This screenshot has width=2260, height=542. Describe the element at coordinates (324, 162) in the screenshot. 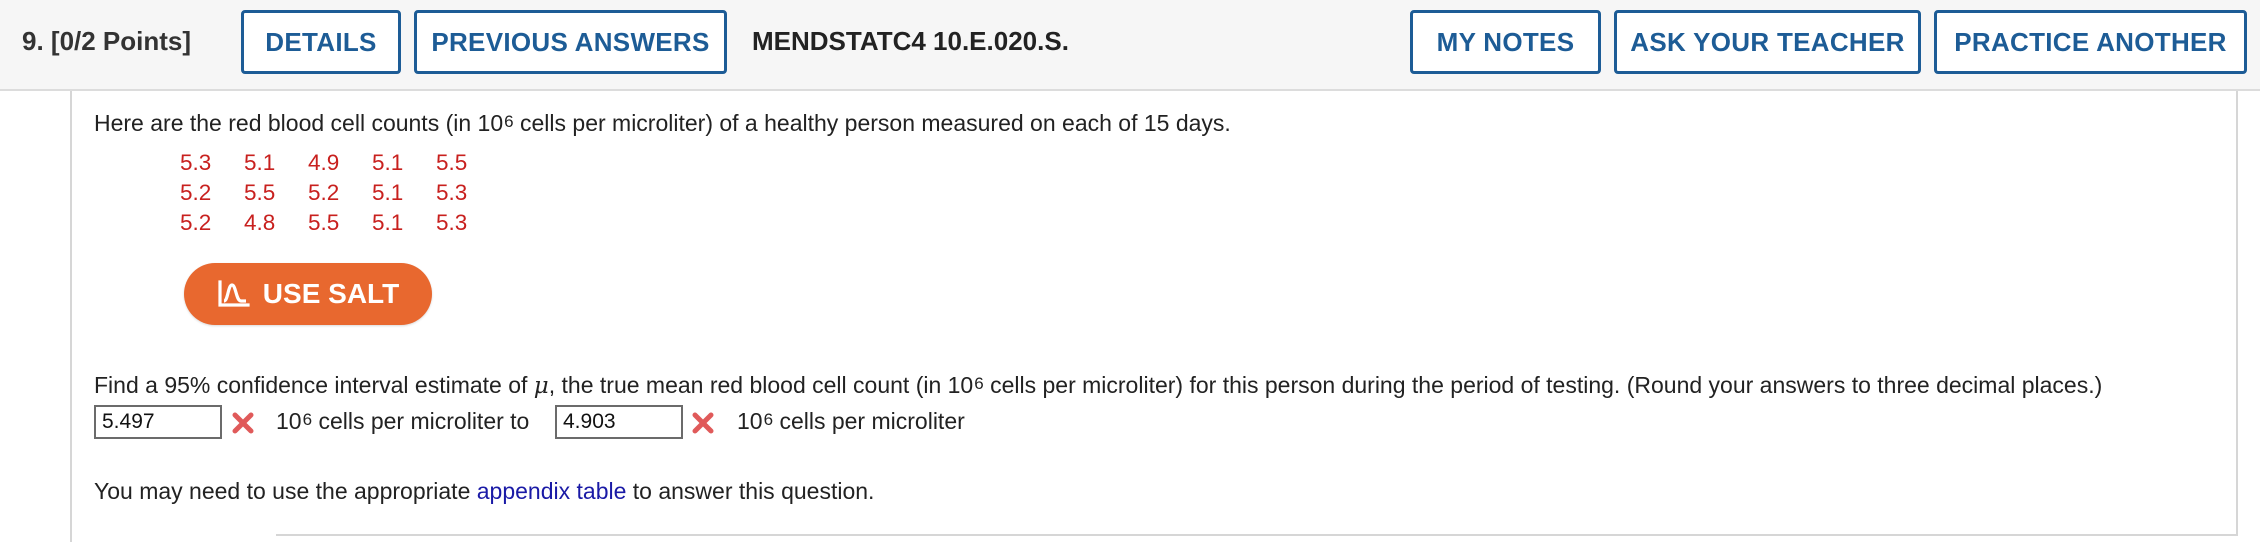

I see `data-value: 4.9` at that location.